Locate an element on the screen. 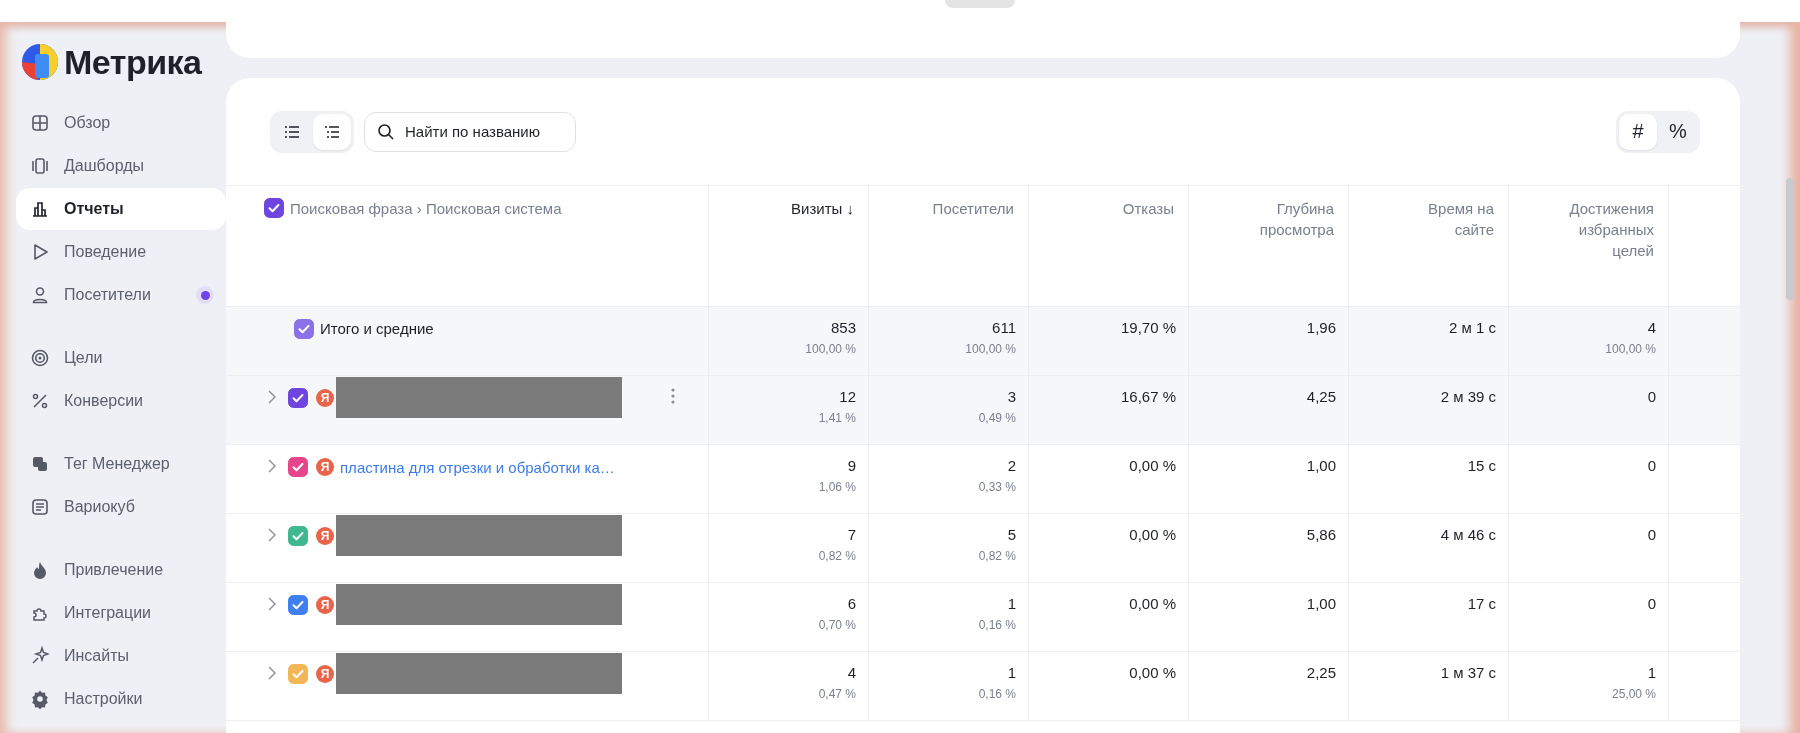 The height and width of the screenshot is (733, 1800). share-text: 0,70 % is located at coordinates (837, 625).